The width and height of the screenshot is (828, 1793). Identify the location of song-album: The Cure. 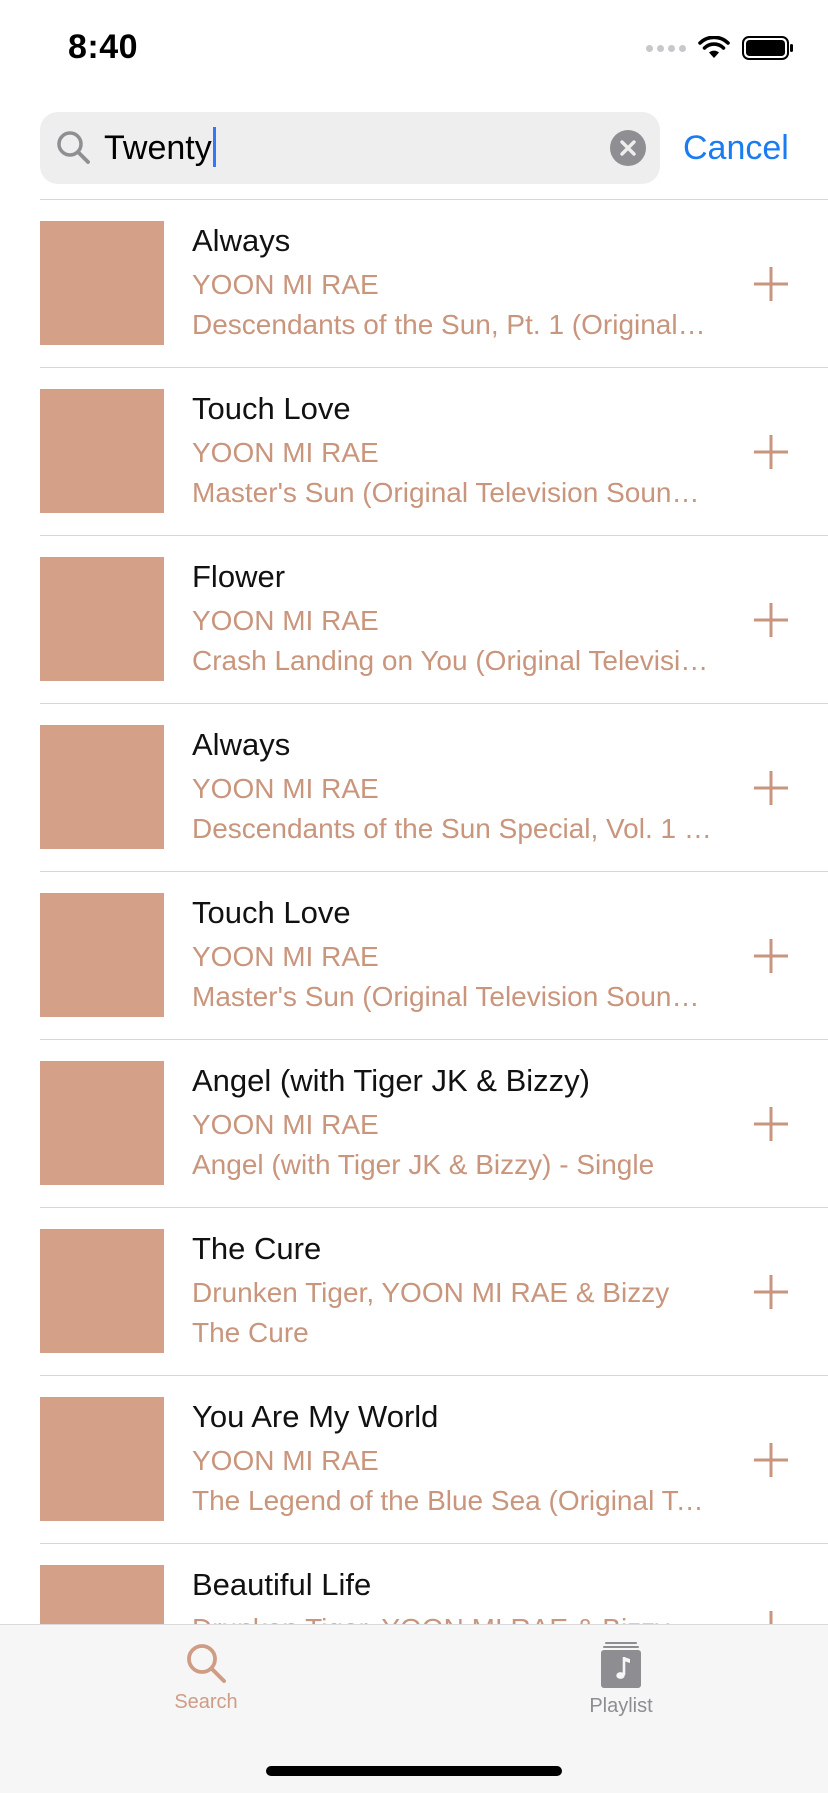
(250, 1332).